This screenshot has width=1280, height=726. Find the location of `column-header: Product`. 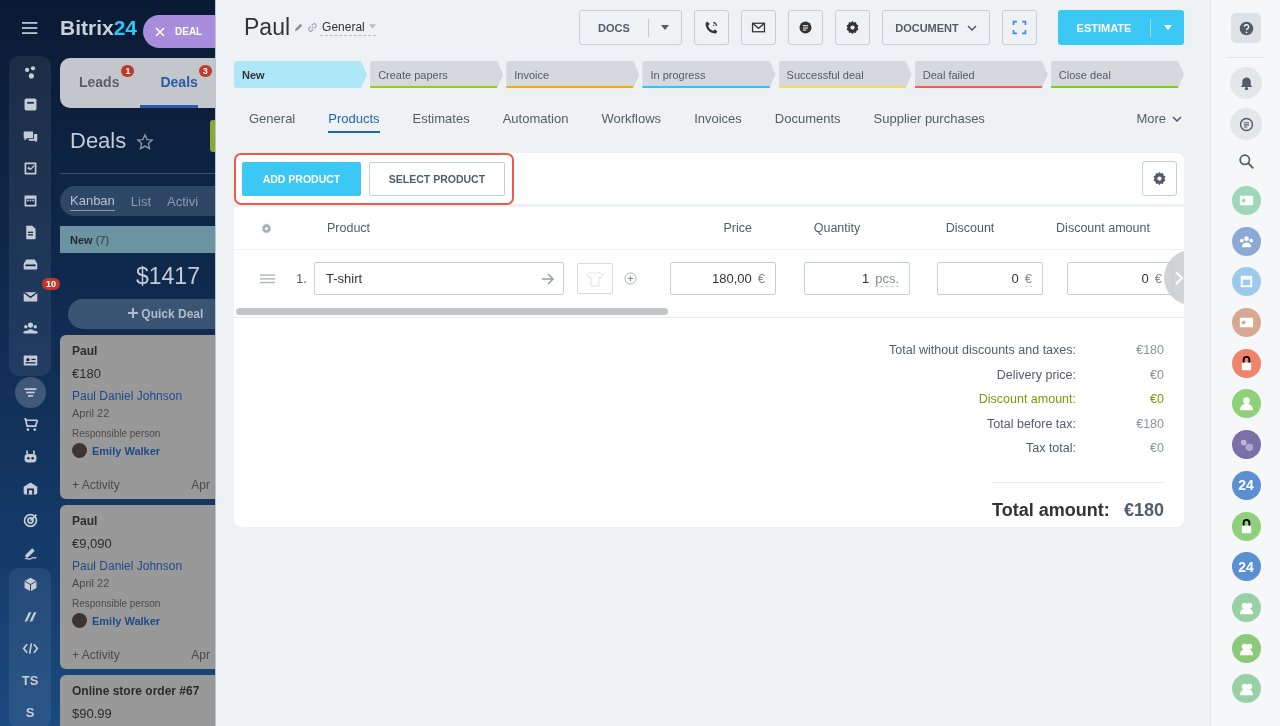

column-header: Product is located at coordinates (349, 228).